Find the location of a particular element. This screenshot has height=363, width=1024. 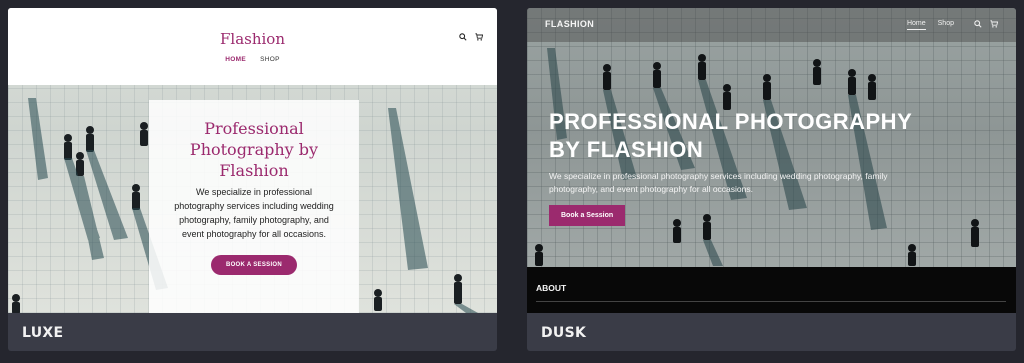

site-header: Flashion HOME SHOP is located at coordinates (252, 46).